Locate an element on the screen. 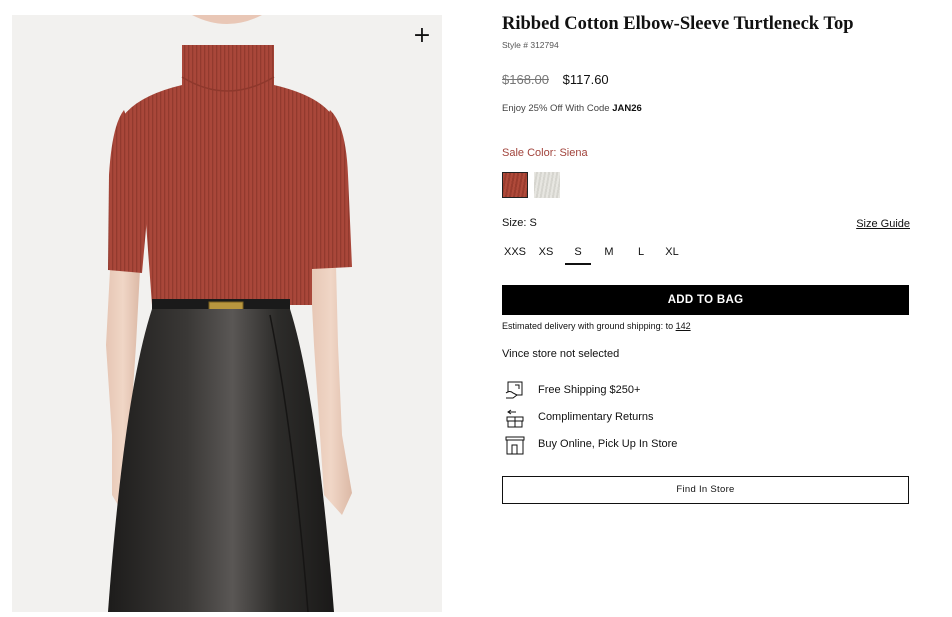 The width and height of the screenshot is (952, 617). size-option-m: M is located at coordinates (609, 254).